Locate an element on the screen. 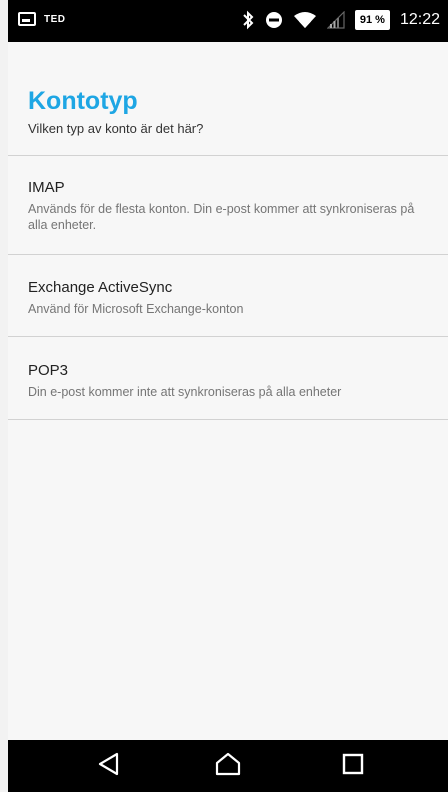  option-title: Exchange ActiveSync is located at coordinates (100, 287).